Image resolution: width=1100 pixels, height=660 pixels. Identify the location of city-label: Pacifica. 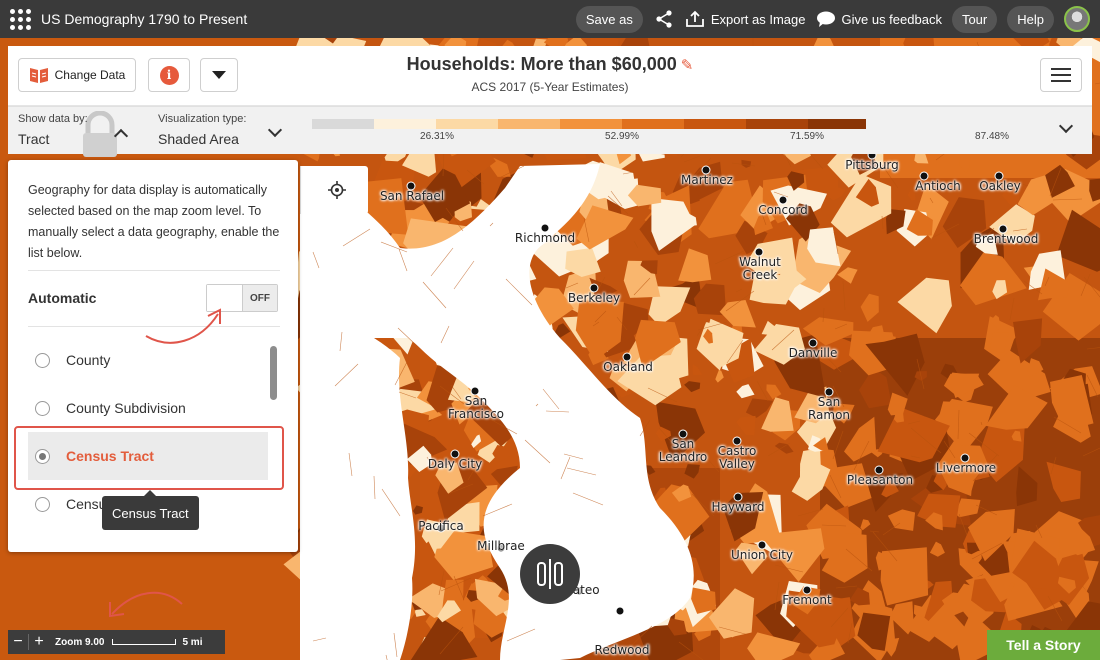
(441, 526).